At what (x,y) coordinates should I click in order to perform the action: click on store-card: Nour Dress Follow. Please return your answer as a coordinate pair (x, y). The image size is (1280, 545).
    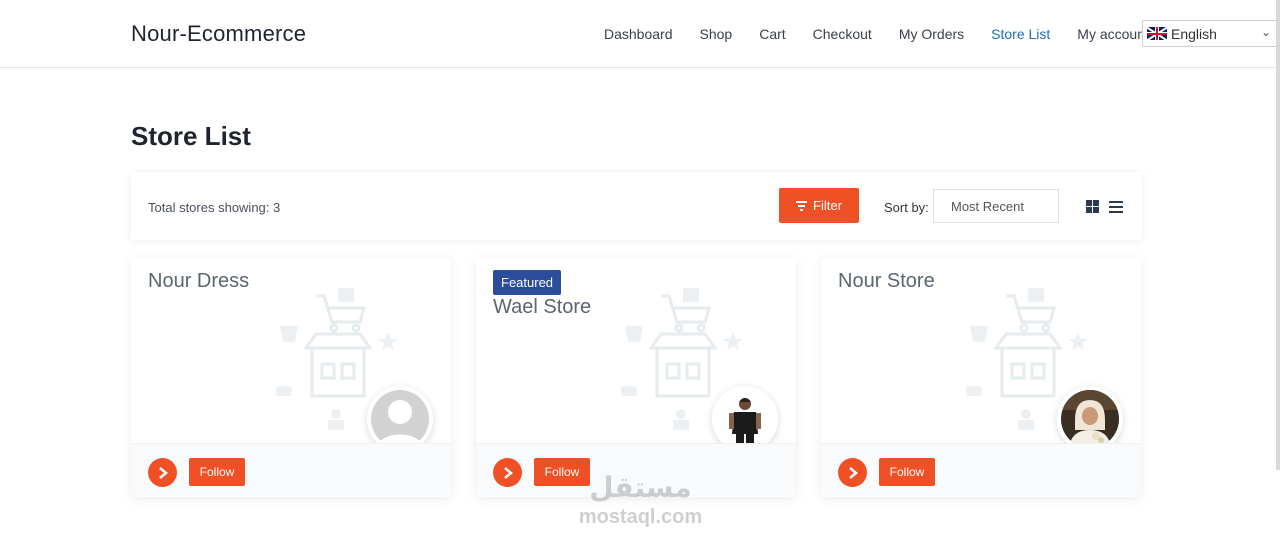
    Looking at the image, I should click on (291, 377).